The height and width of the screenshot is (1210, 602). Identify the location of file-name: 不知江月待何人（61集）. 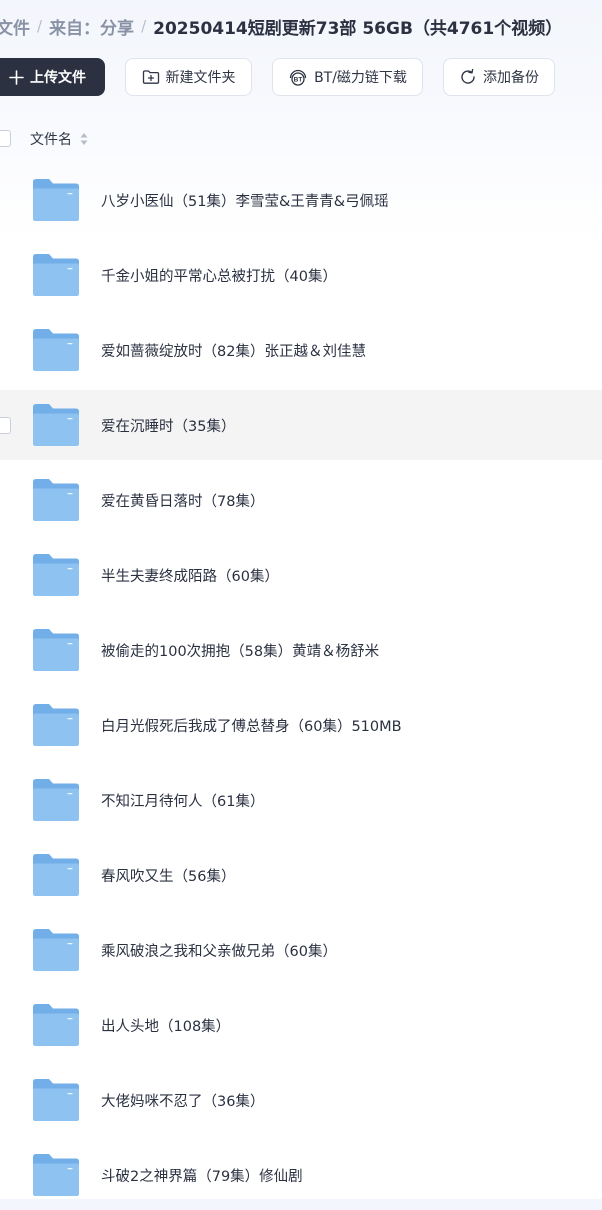
(182, 800).